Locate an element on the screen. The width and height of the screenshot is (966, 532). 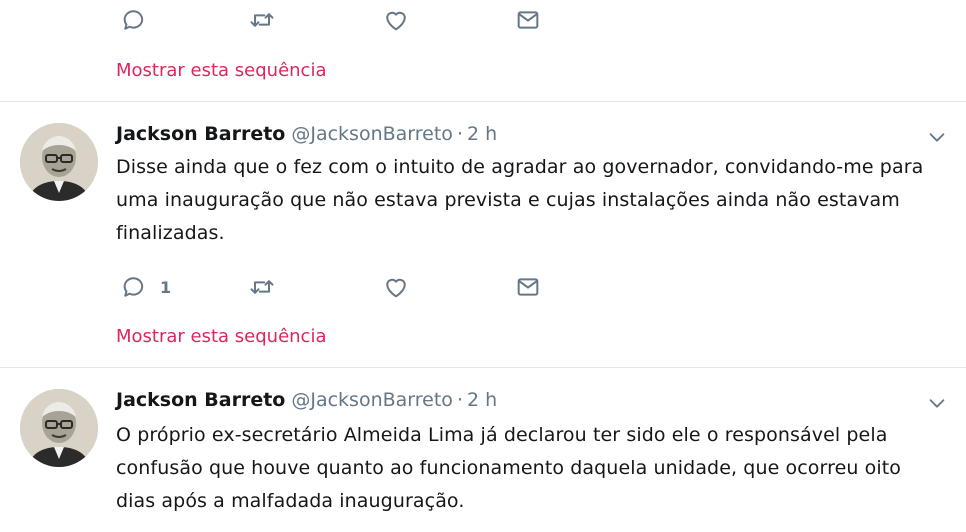
reply-count: 1 is located at coordinates (166, 287).